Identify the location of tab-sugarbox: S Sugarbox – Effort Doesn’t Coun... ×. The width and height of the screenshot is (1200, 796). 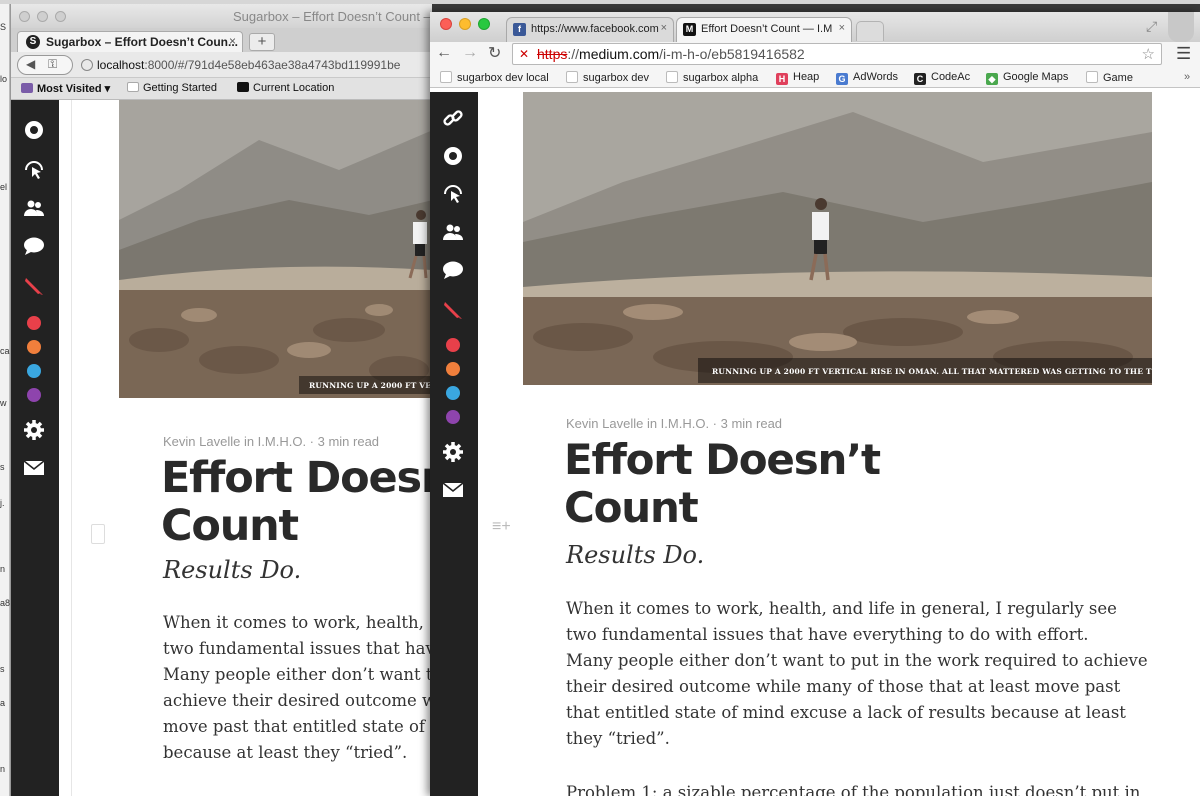
(130, 41).